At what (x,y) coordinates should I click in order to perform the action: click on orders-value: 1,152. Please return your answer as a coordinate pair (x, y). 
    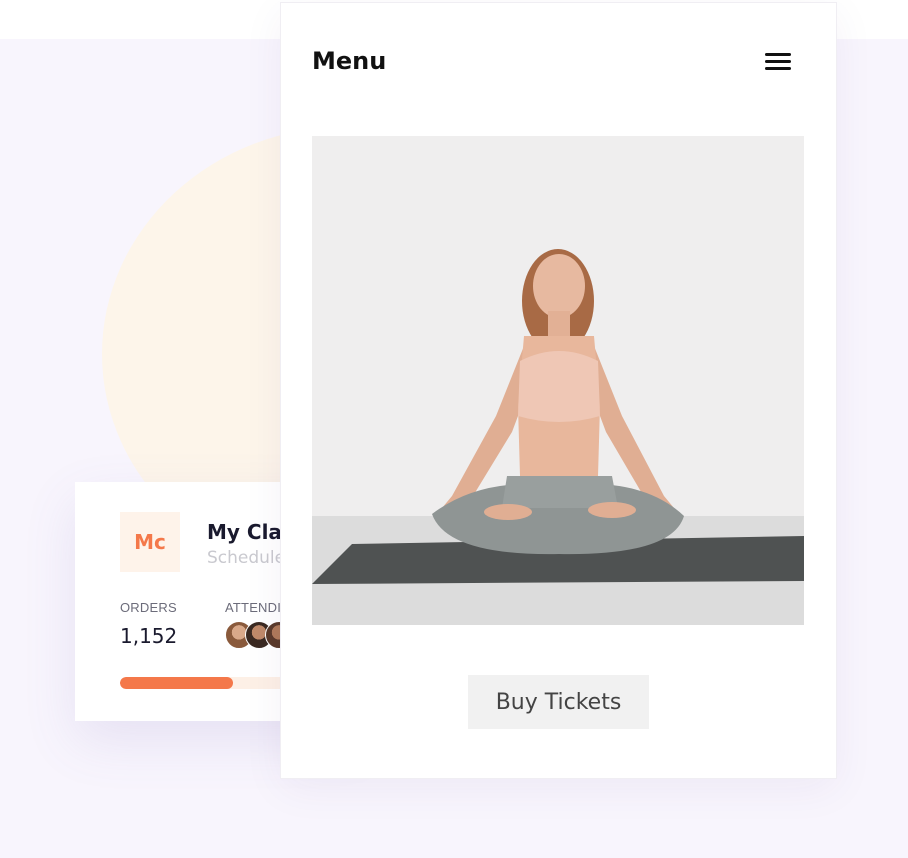
    Looking at the image, I should click on (149, 636).